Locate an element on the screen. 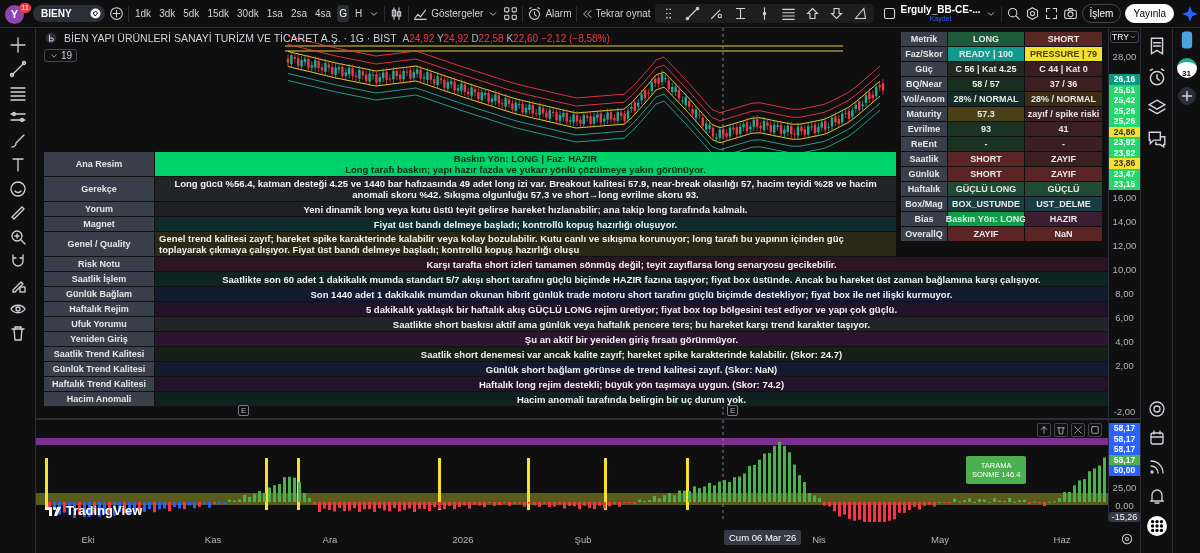  row-text: Saatlikte son 60 adet 1 dakikalık mumda standart 5/7 akışı short tarafını güçlü biçimde HAZIR fazına taşıyor; fiyat box üstünde. Ancak bu hareket üst zaman bağlamına karşı çalışıyor. is located at coordinates (631, 279).